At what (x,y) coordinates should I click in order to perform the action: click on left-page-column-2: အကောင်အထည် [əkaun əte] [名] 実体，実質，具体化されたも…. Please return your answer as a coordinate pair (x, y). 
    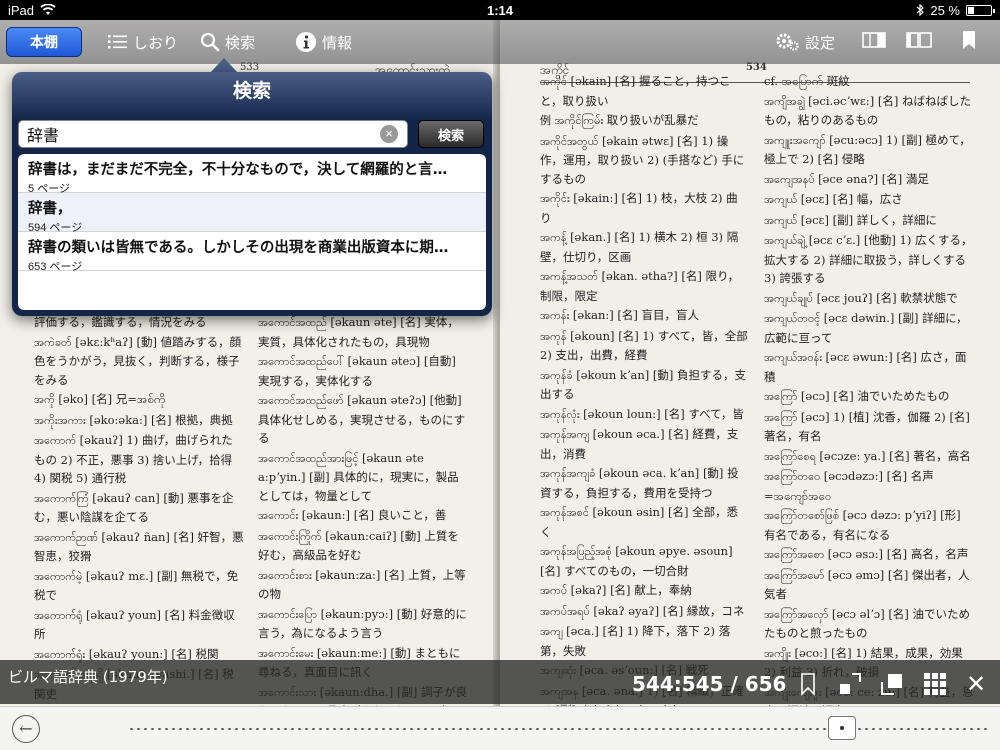
    Looking at the image, I should click on (363, 509).